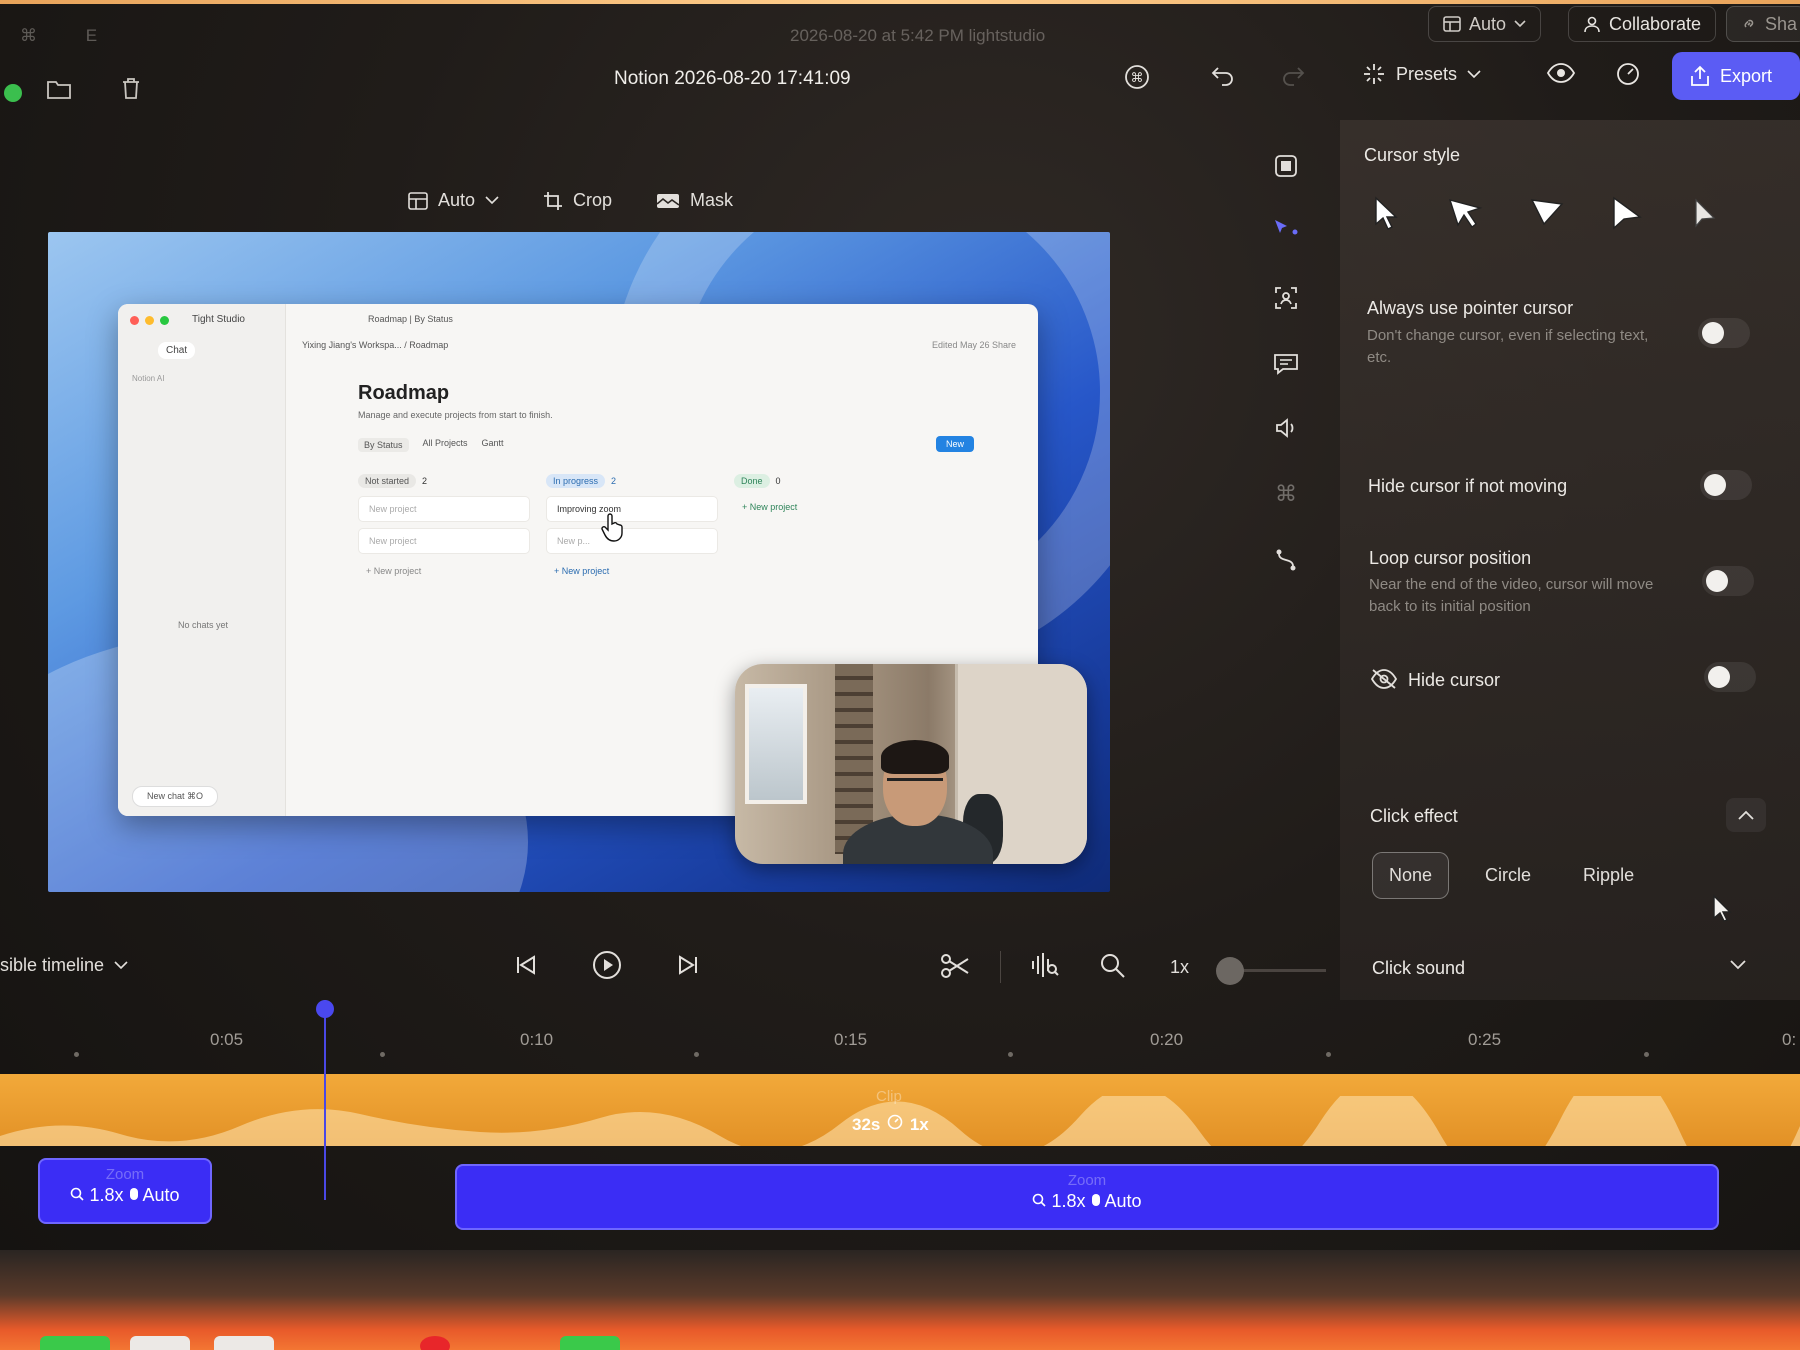  What do you see at coordinates (776, 744) in the screenshot?
I see `webcam-window` at bounding box center [776, 744].